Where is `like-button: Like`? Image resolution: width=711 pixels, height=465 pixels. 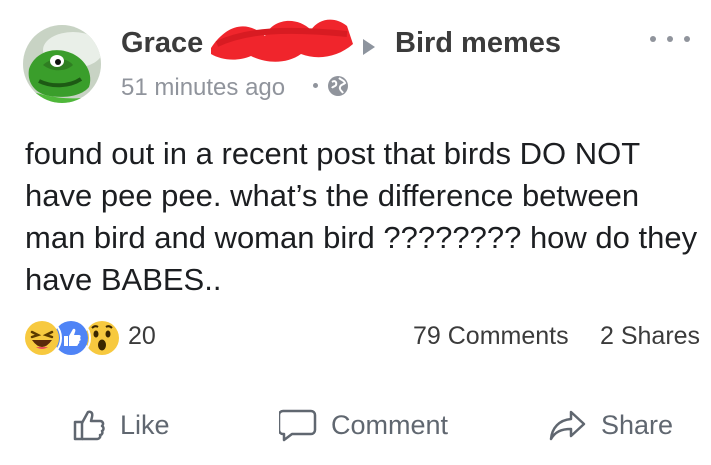
like-button: Like is located at coordinates (121, 425).